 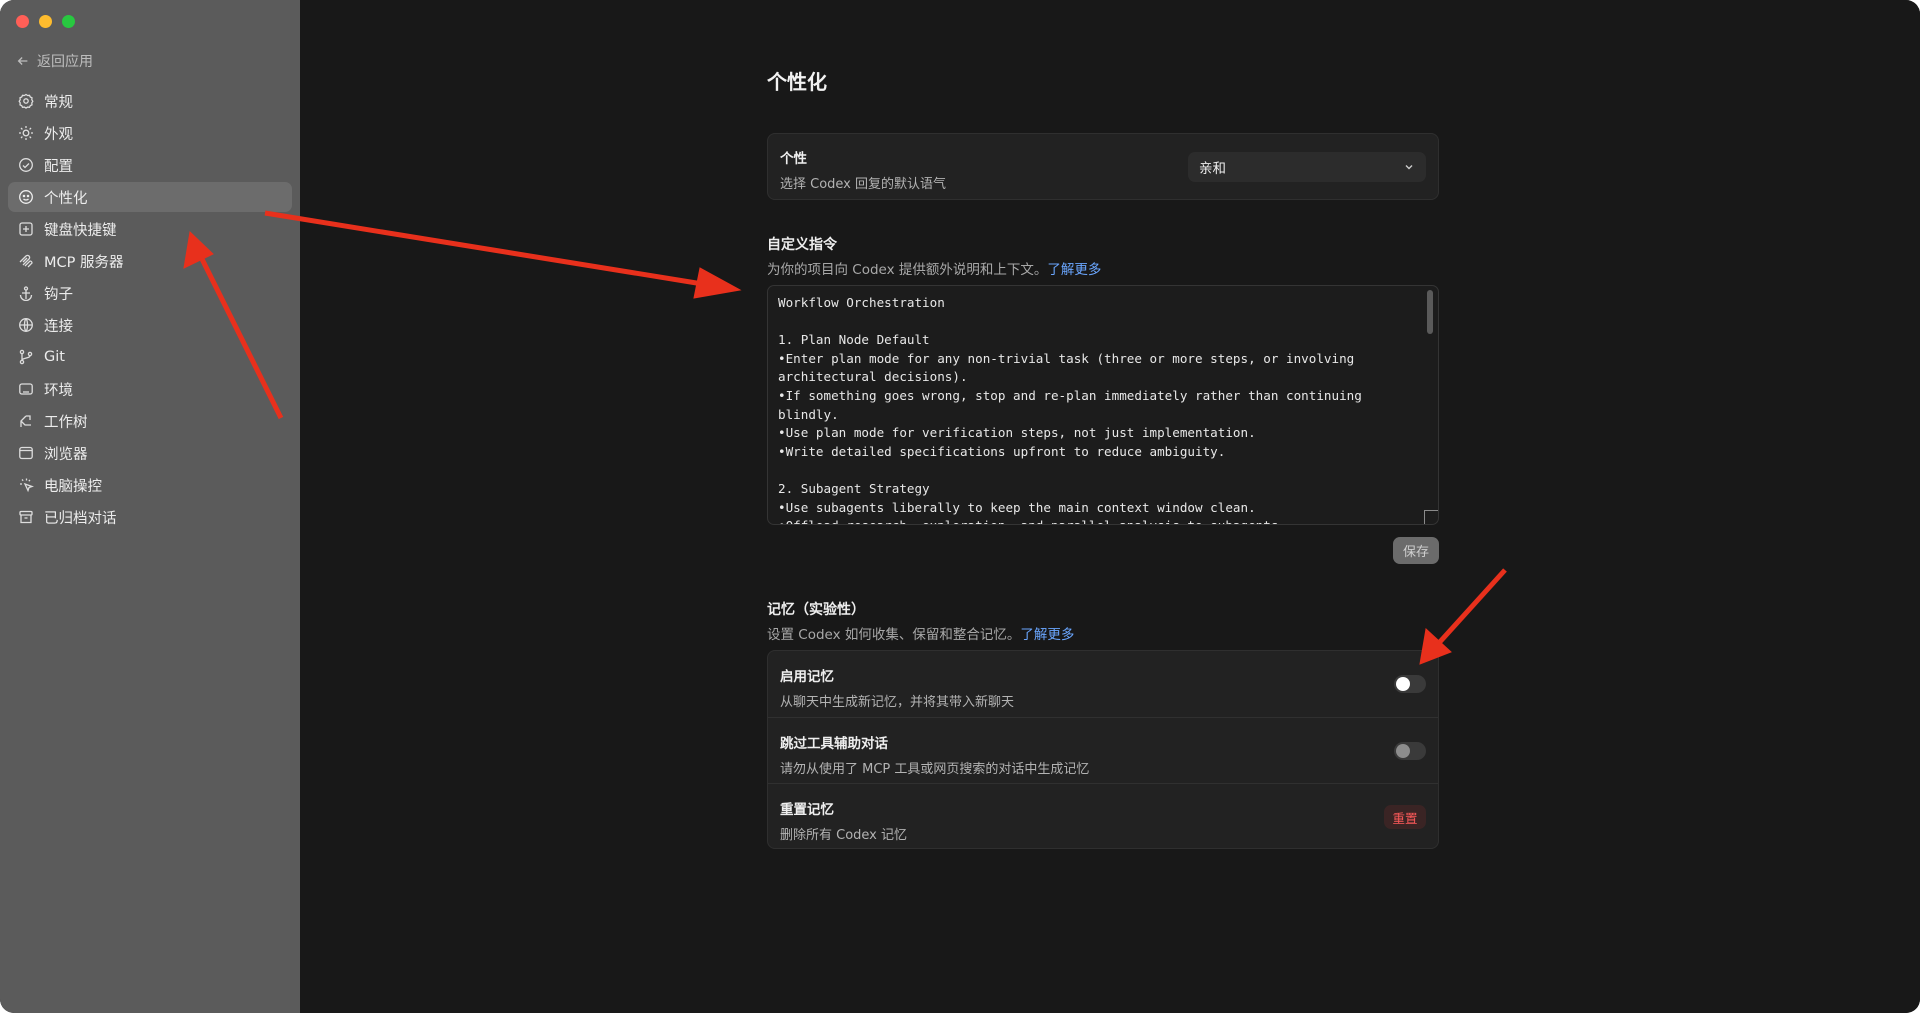 What do you see at coordinates (58, 166) in the screenshot?
I see `sidebar-item-label: 配置` at bounding box center [58, 166].